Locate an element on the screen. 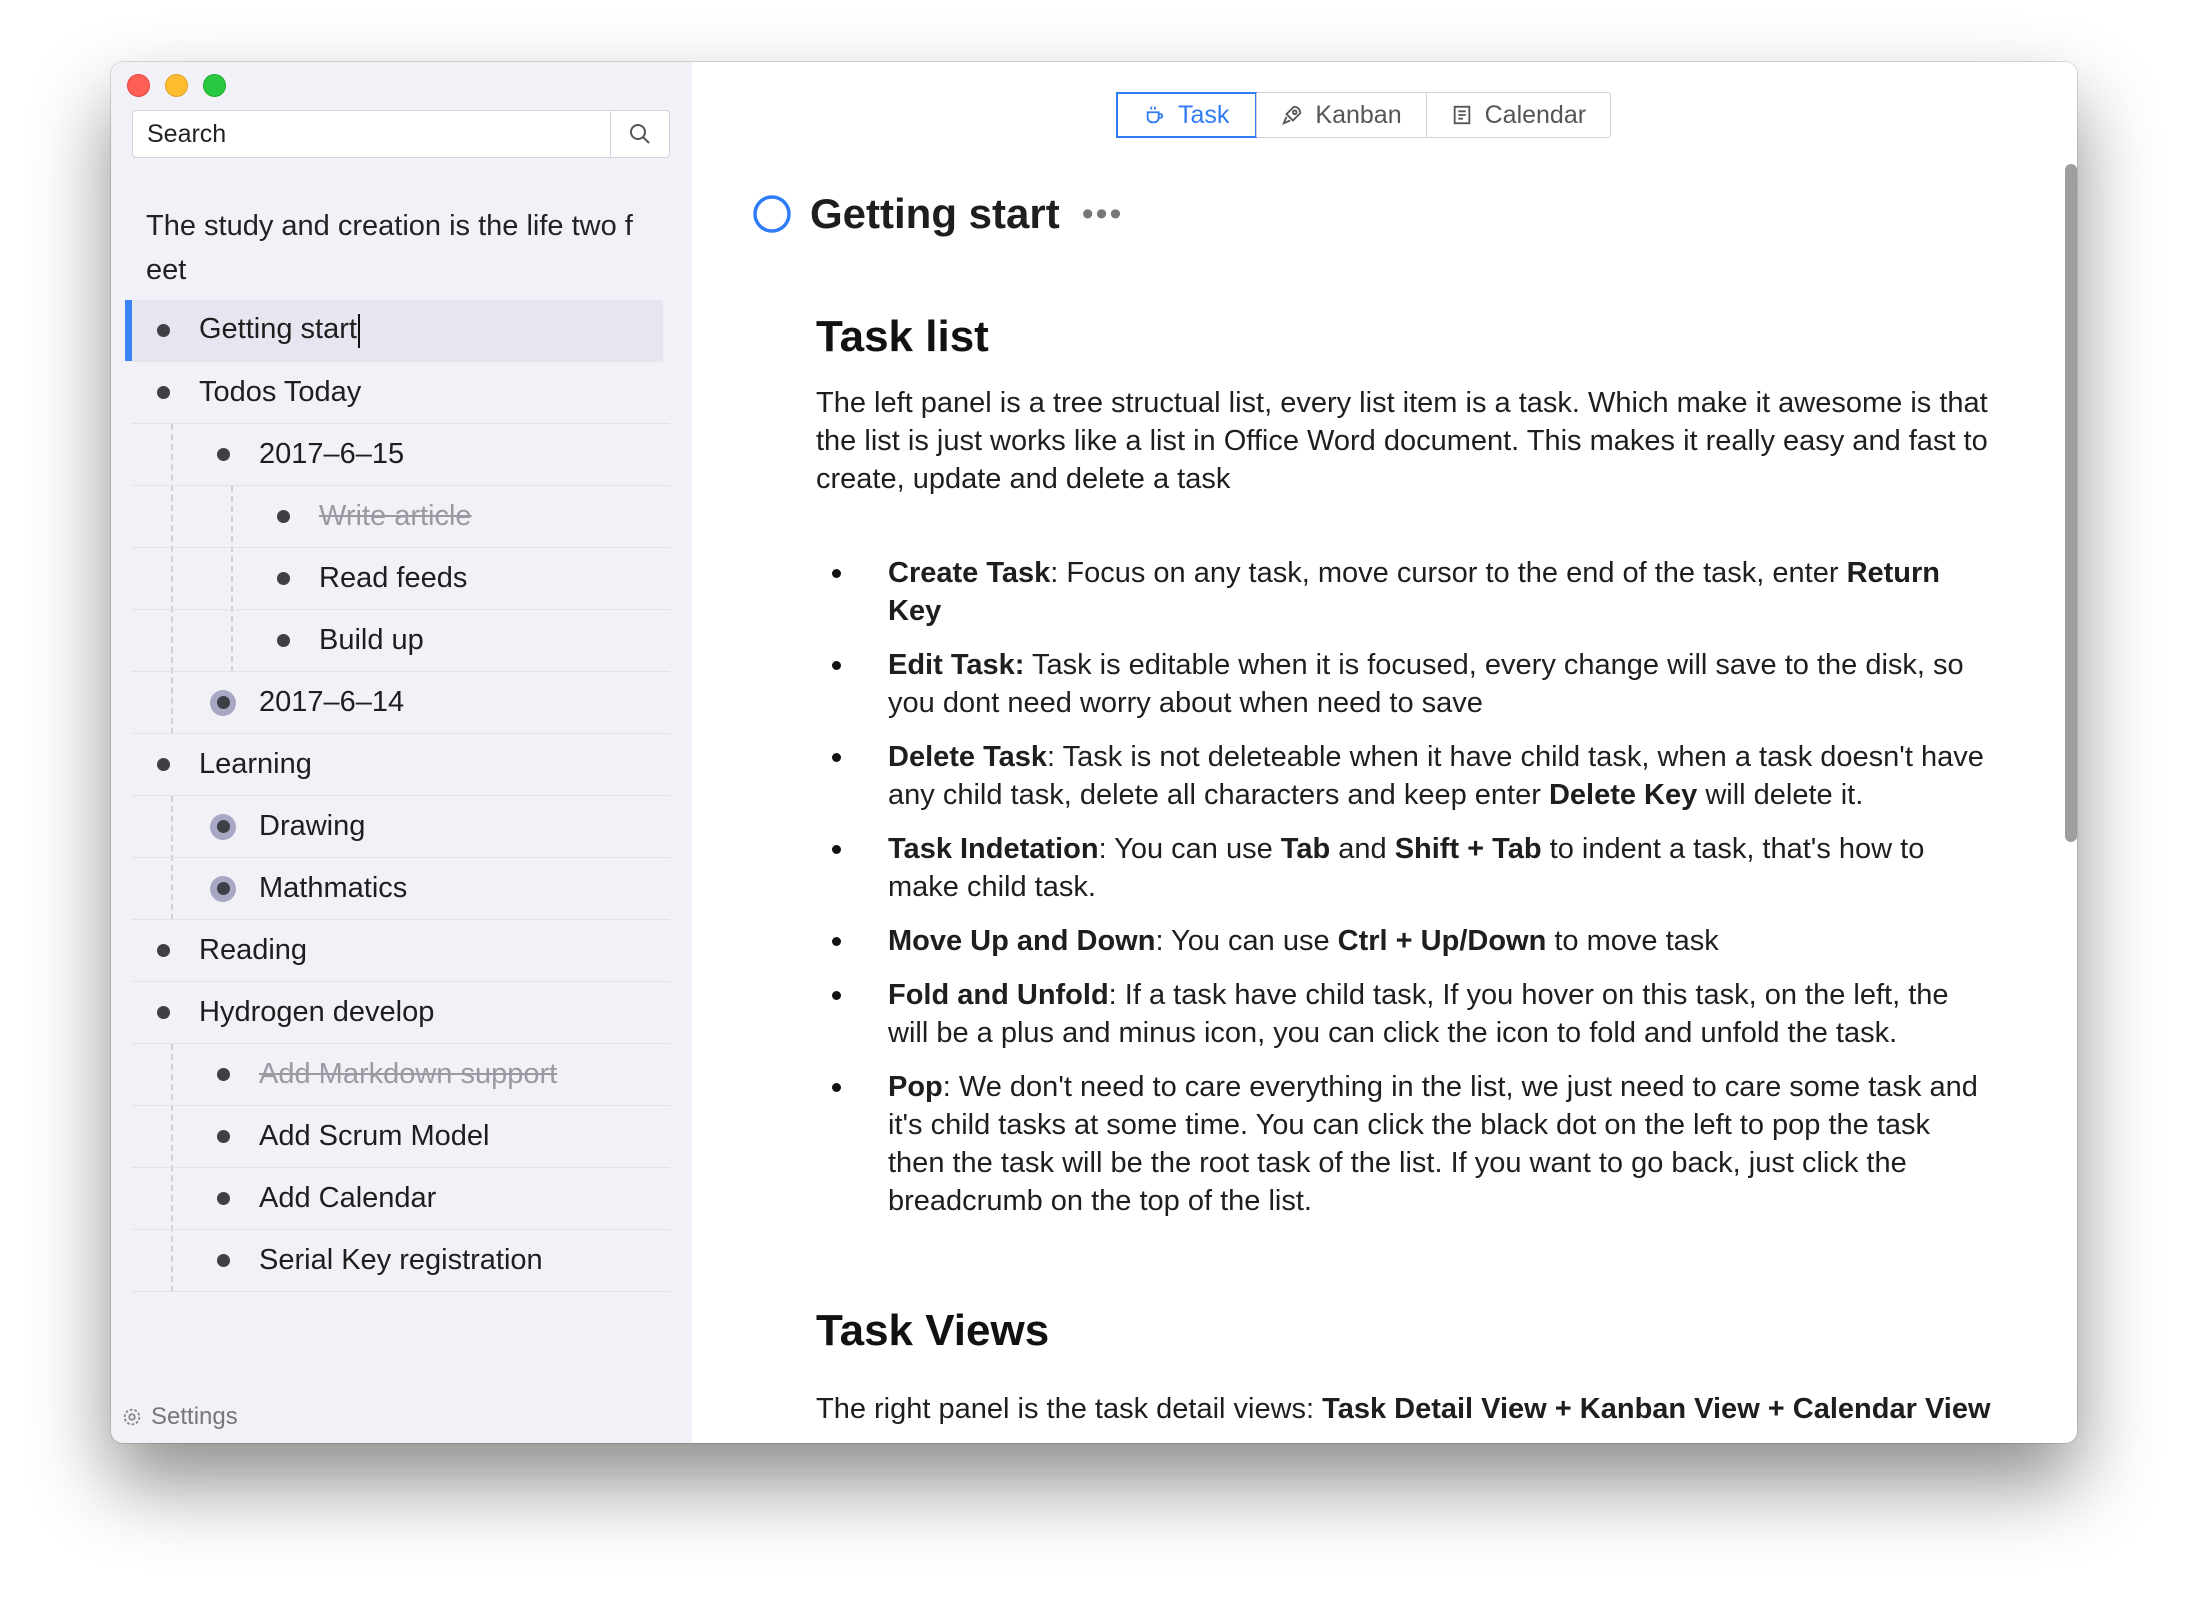 Image resolution: width=2186 pixels, height=1602 pixels. tree-item-add-scrum: Add Scrum Model is located at coordinates (401, 1137).